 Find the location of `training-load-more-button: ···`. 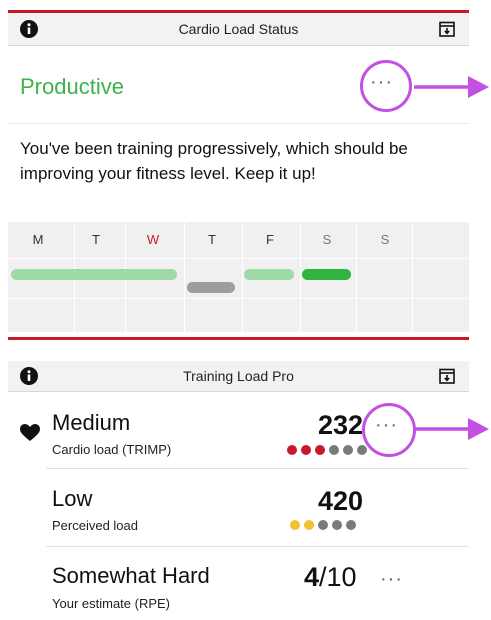

training-load-more-button: ··· is located at coordinates (386, 425).